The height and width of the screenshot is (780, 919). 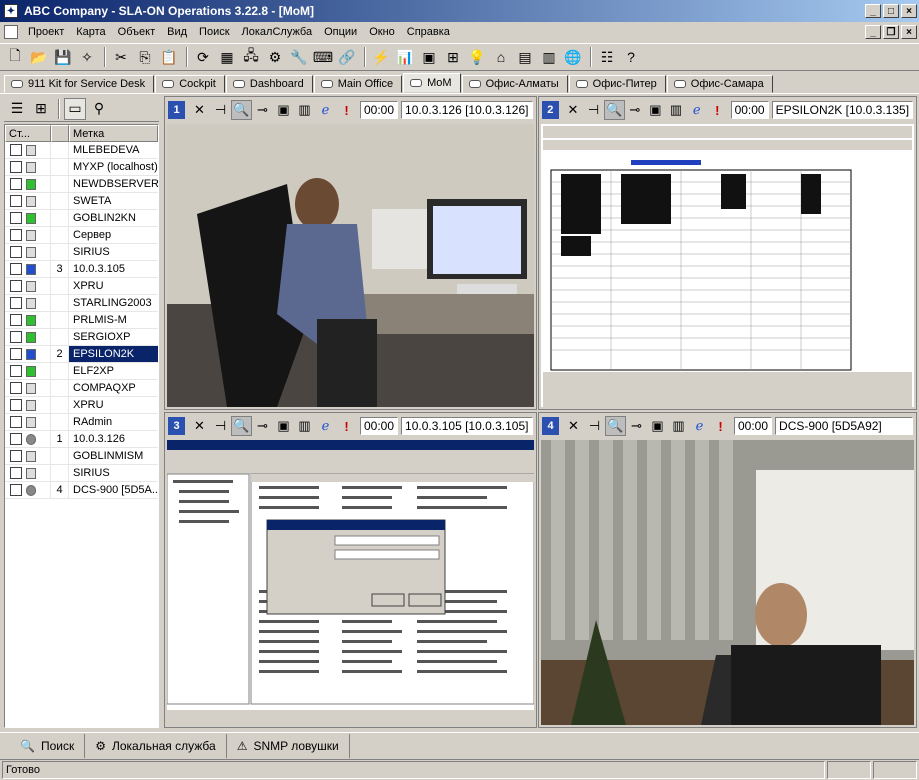 I want to click on table-row: XPRU, so click(x=81, y=286).